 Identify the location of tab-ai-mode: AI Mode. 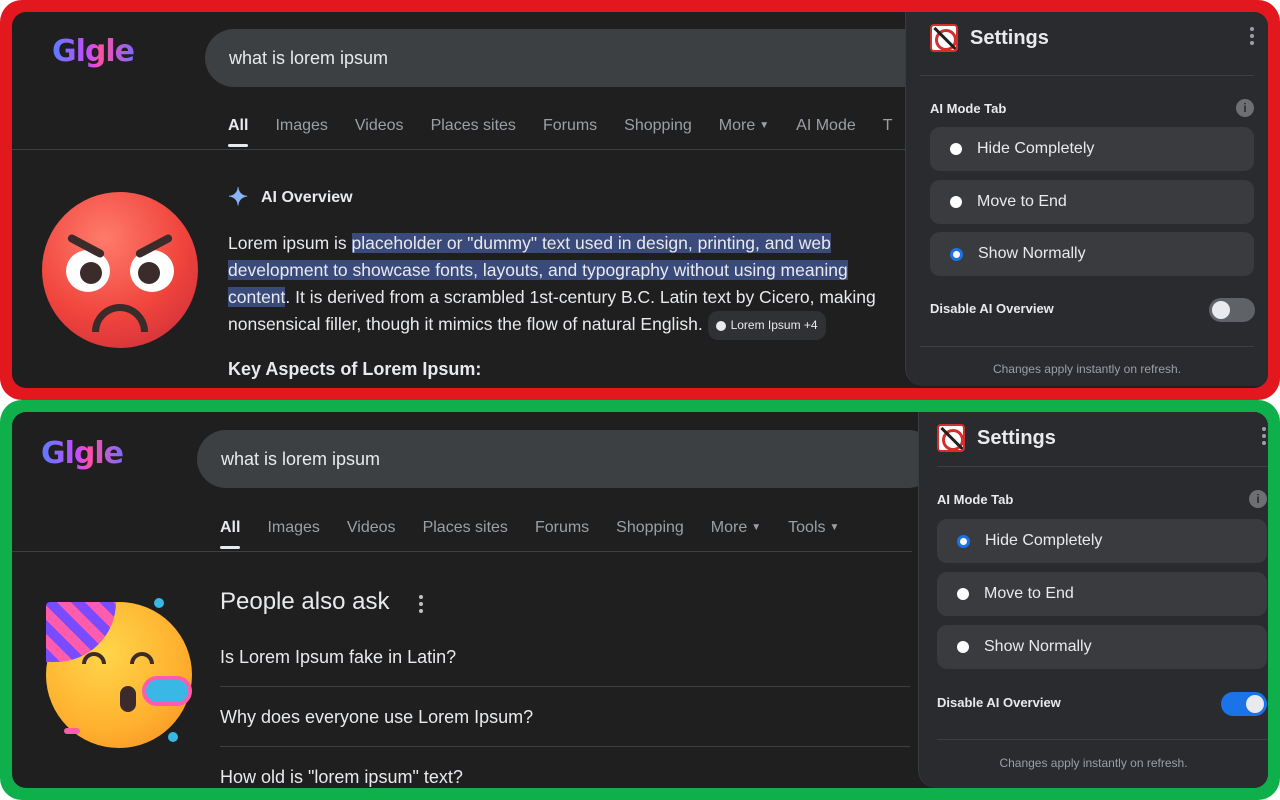
(826, 126).